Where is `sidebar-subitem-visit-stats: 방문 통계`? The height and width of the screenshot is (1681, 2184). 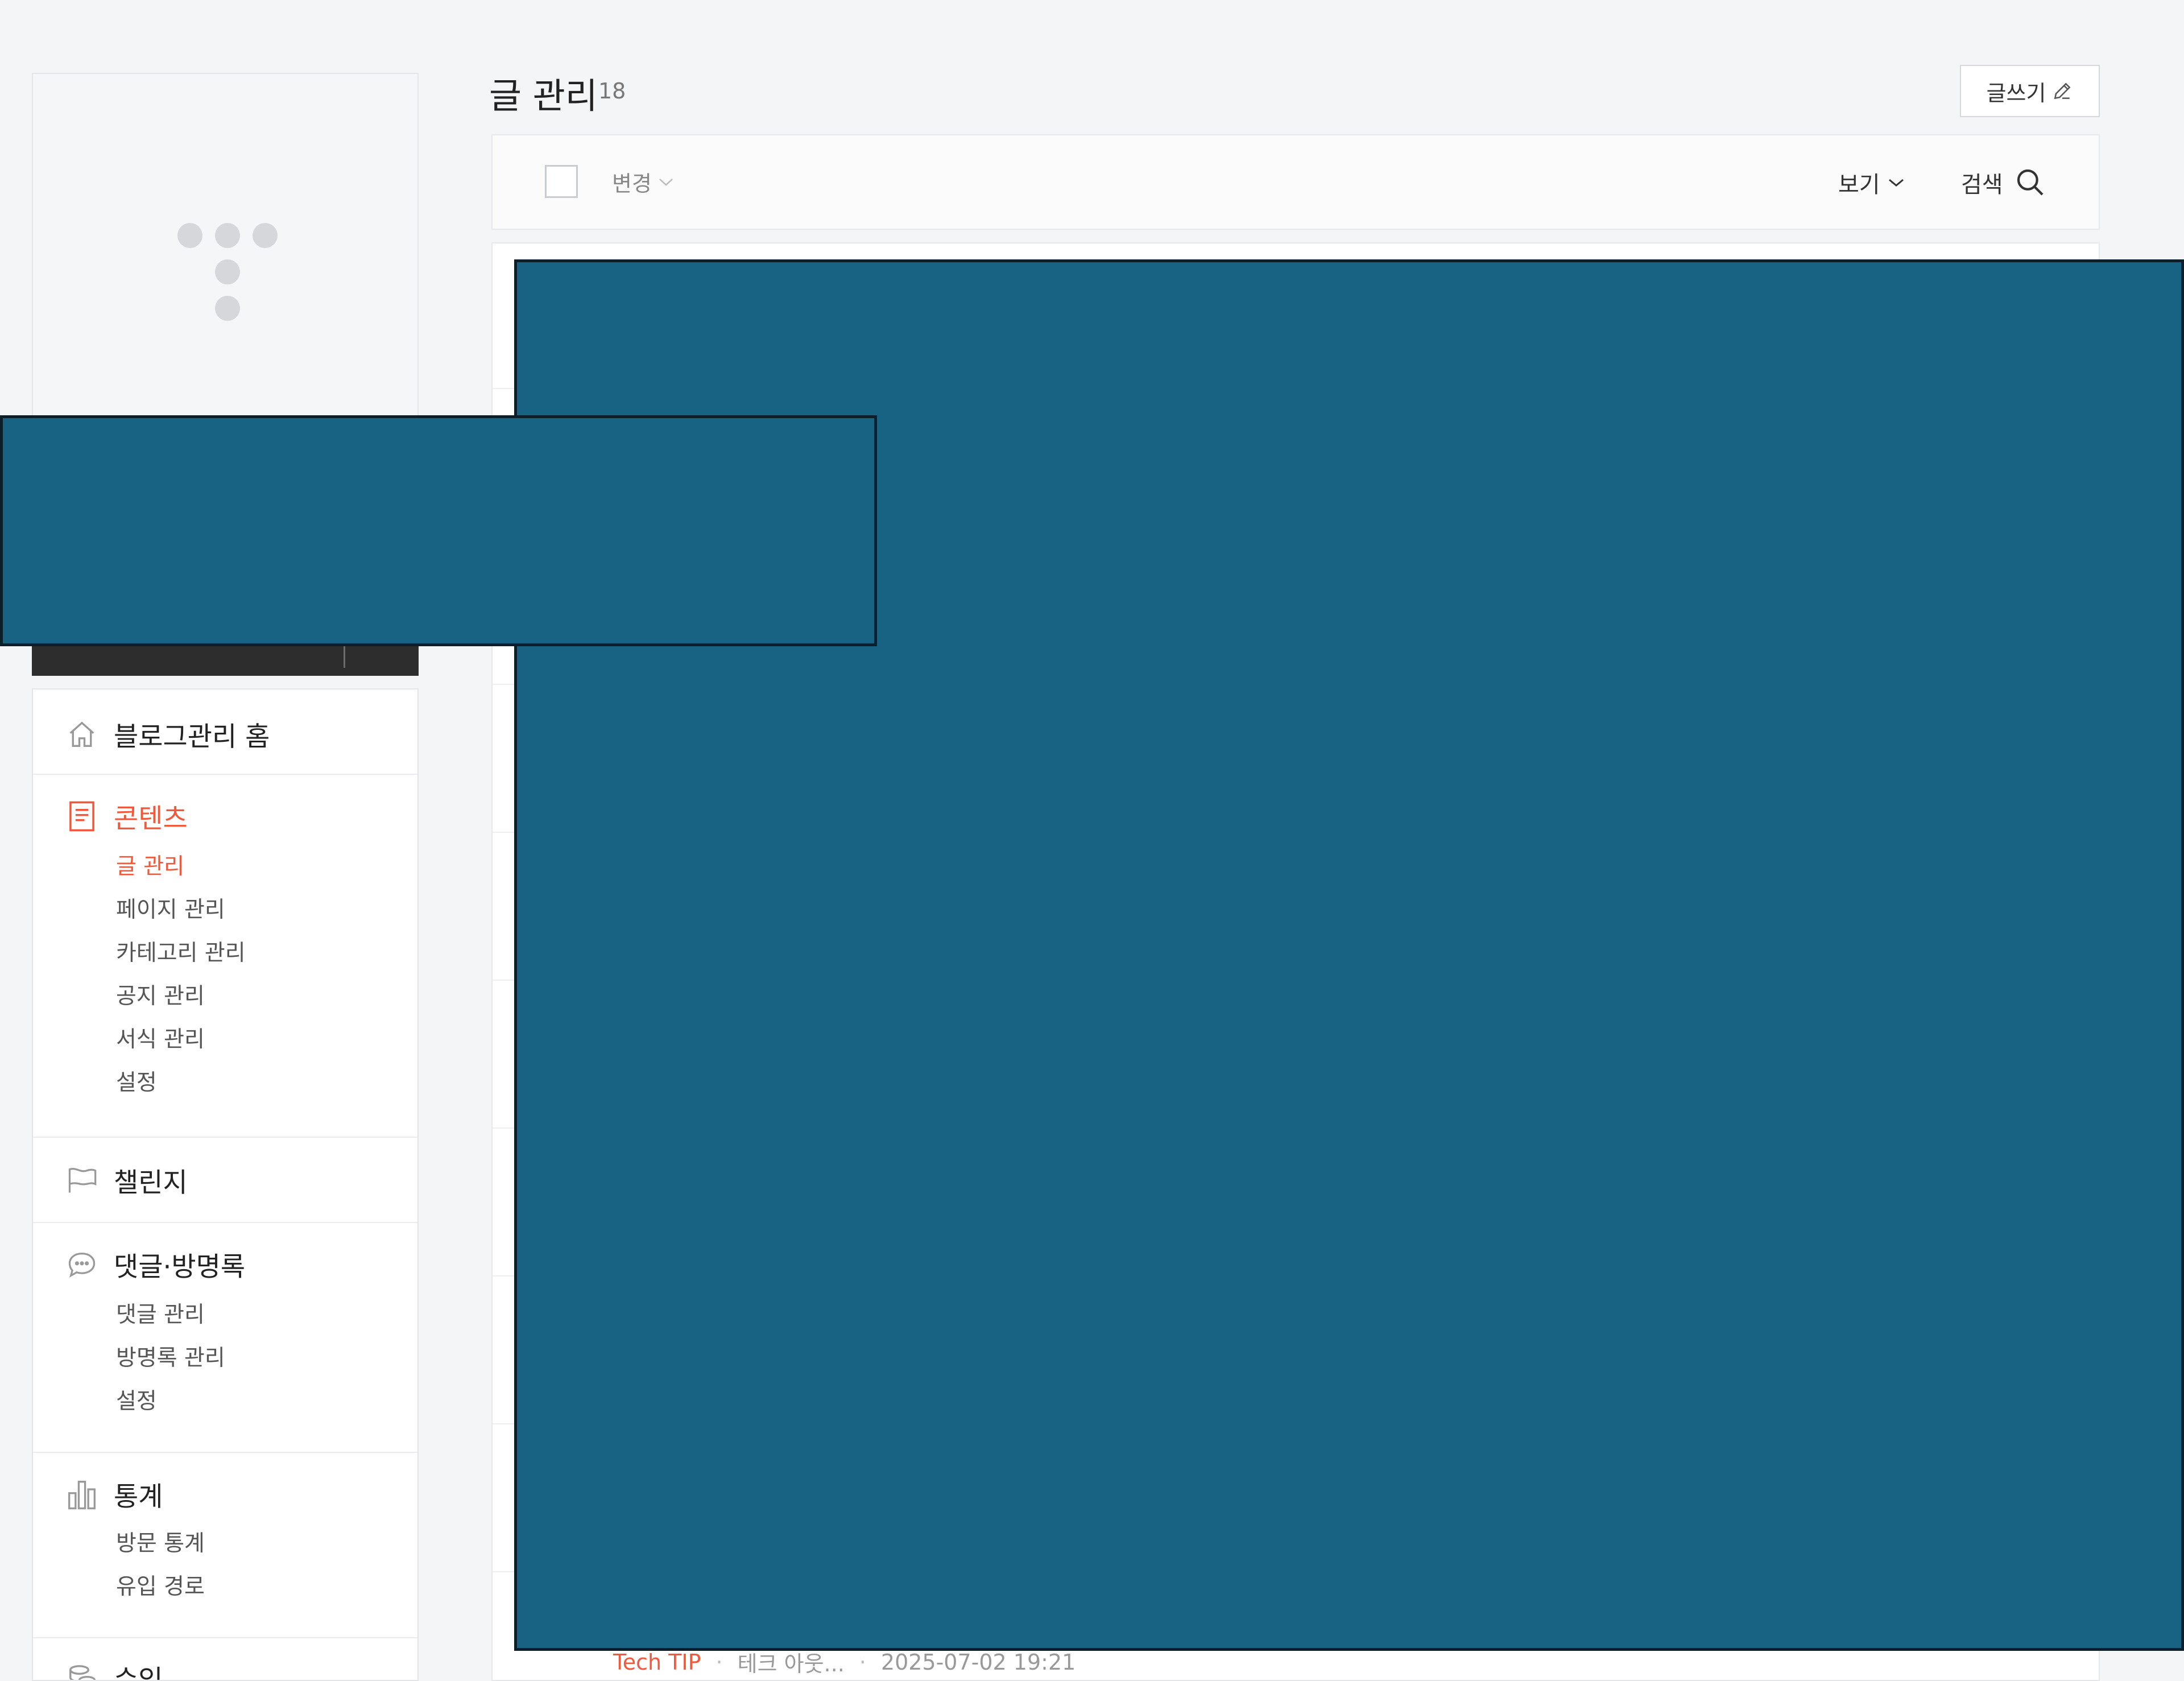
sidebar-subitem-visit-stats: 방문 통계 is located at coordinates (160, 1542).